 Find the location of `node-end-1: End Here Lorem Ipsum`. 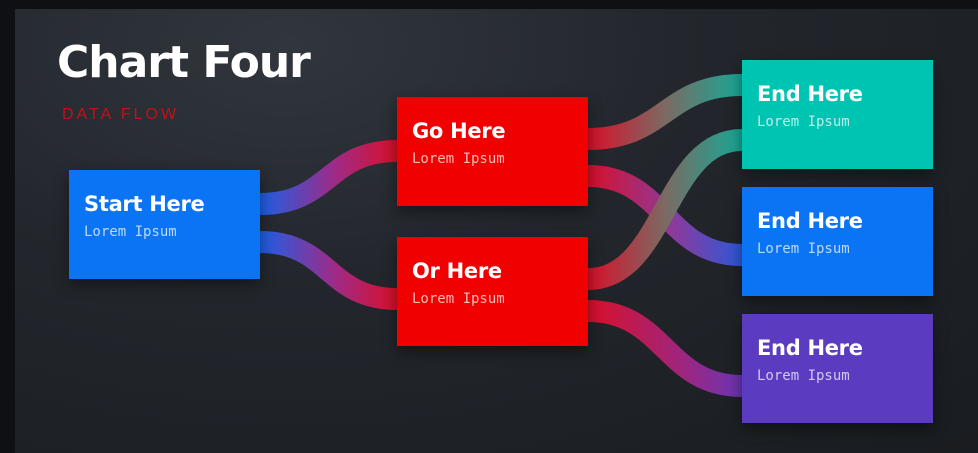

node-end-1: End Here Lorem Ipsum is located at coordinates (837, 114).